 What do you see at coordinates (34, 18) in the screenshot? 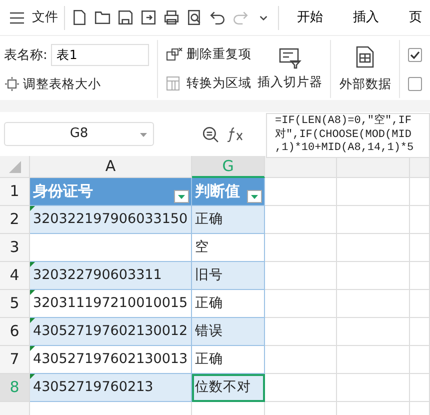
I see `file-menu-button: 文件` at bounding box center [34, 18].